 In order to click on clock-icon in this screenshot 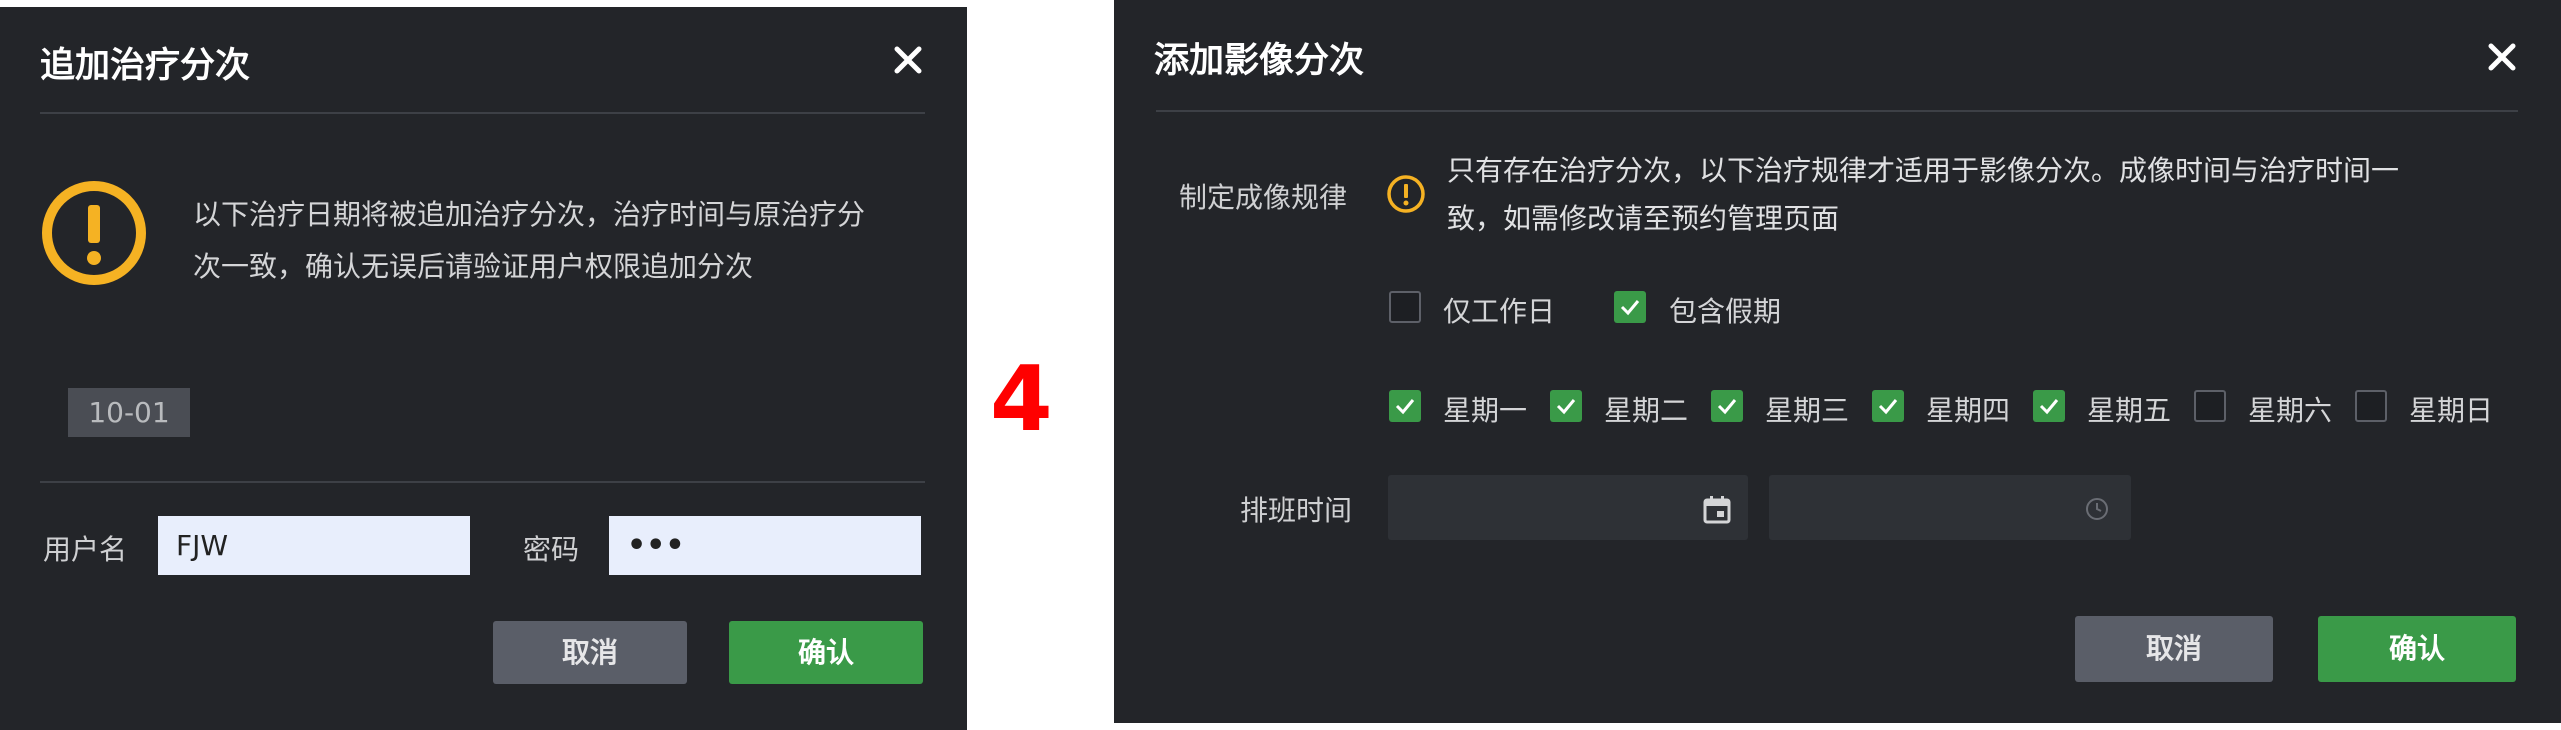, I will do `click(2097, 509)`.